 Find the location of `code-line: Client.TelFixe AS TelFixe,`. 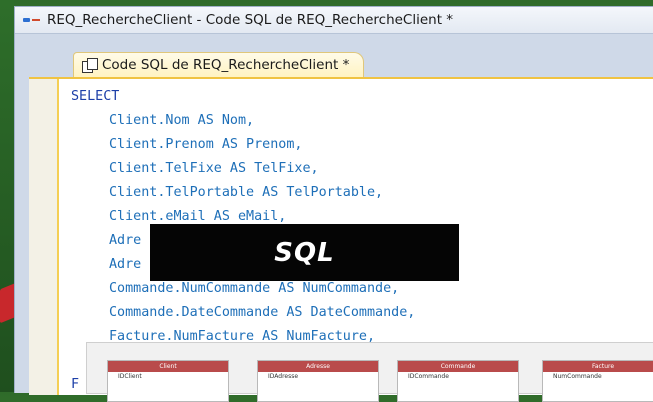

code-line: Client.TelFixe AS TelFixe, is located at coordinates (214, 168).